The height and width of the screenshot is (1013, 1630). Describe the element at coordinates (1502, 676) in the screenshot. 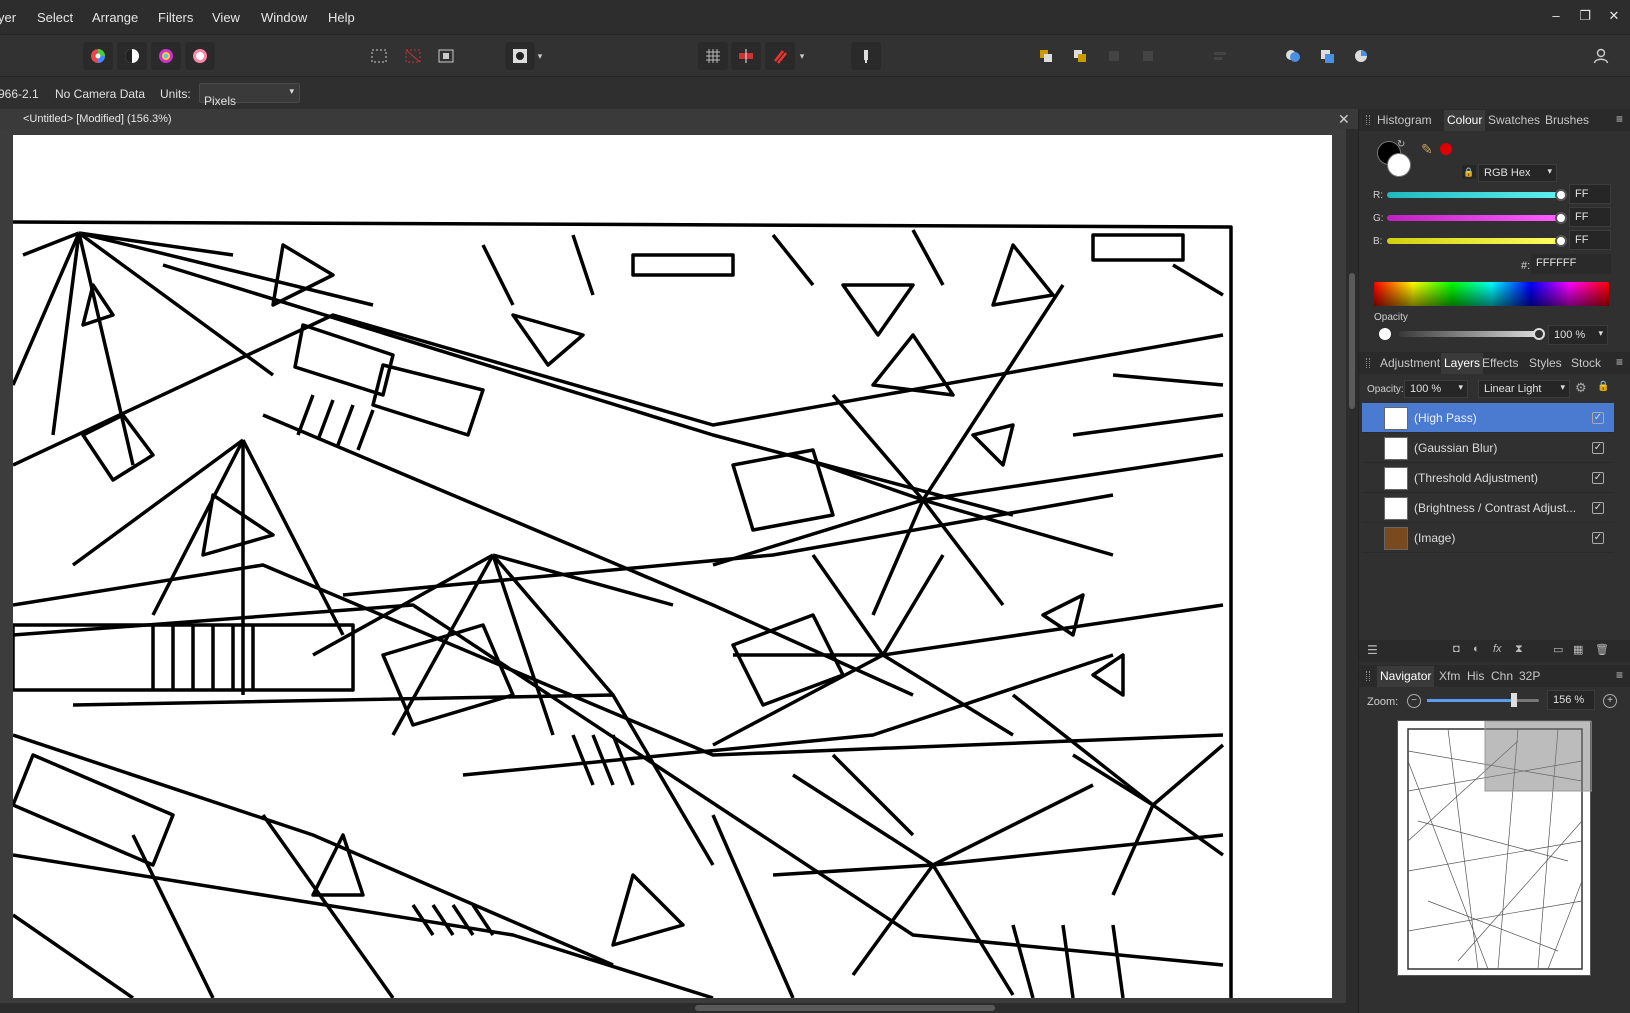

I see `tab-chn: Chn` at that location.